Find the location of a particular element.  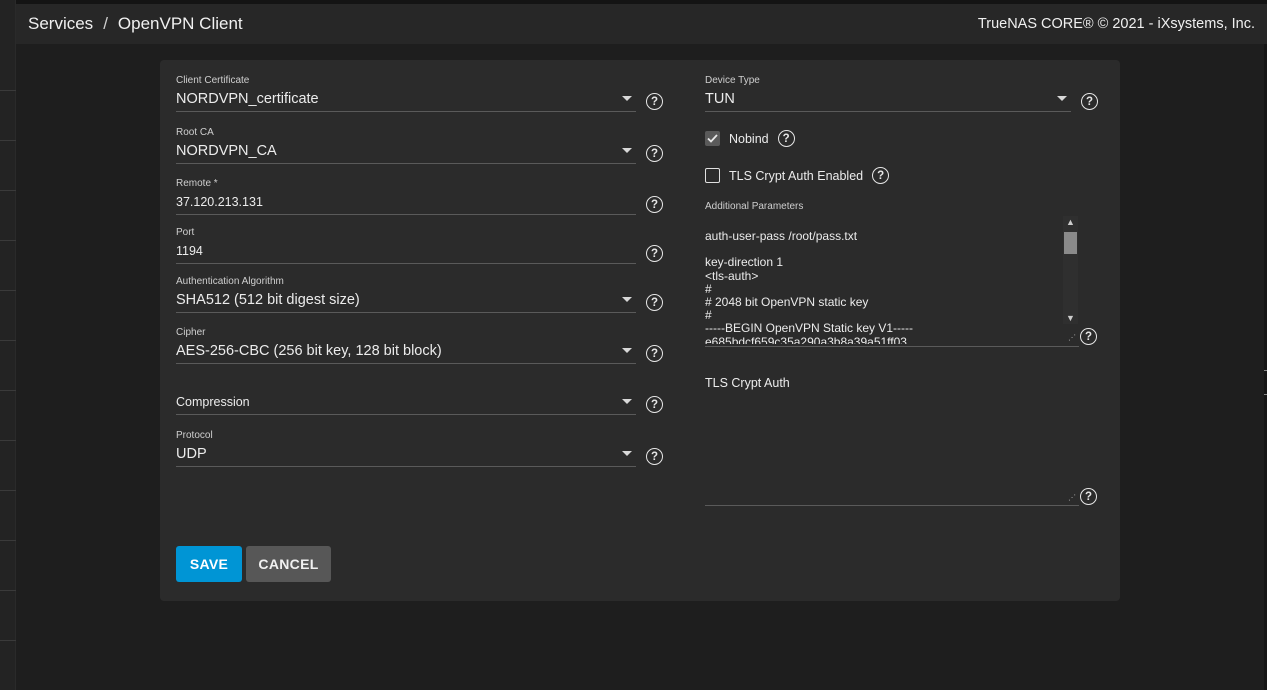

remote-value: 37.120.213.131 is located at coordinates (219, 201).